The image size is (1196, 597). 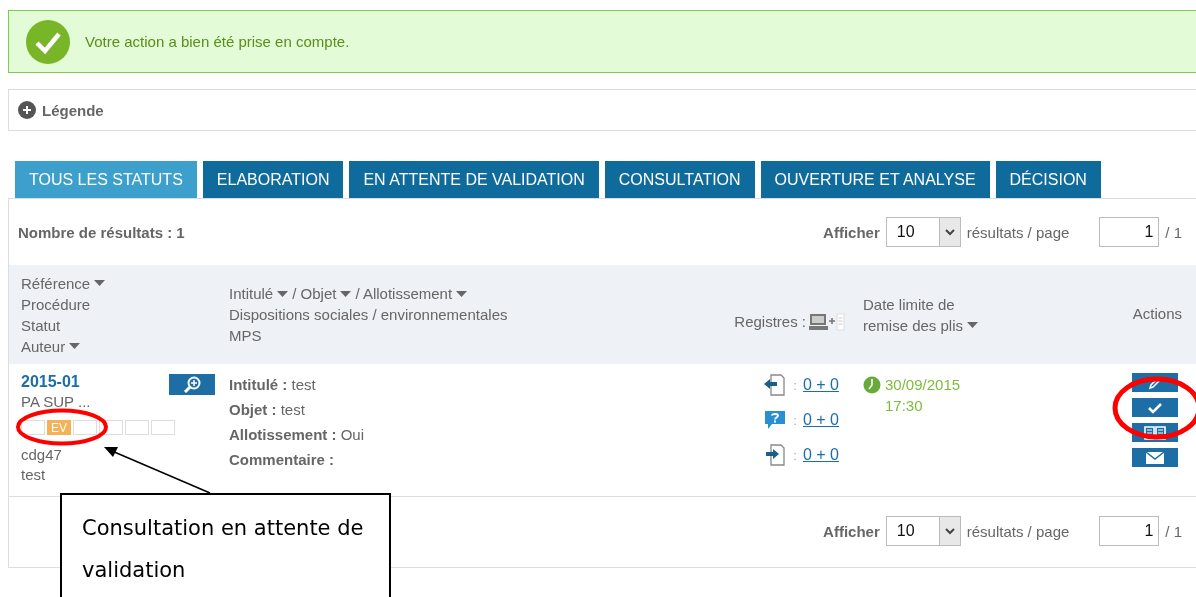 I want to click on status-tab: EN ATTENTE DE VALIDATION, so click(x=474, y=179).